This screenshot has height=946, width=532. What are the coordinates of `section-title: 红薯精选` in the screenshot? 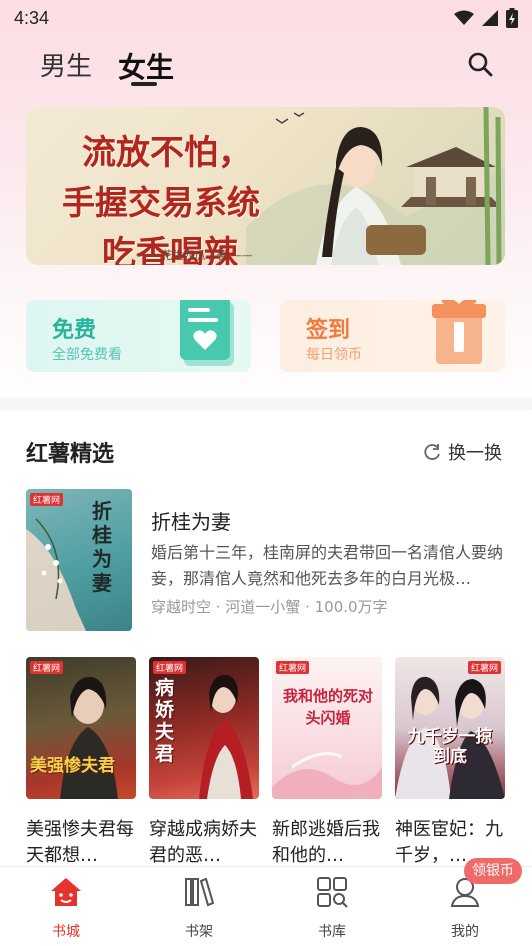 It's located at (70, 454).